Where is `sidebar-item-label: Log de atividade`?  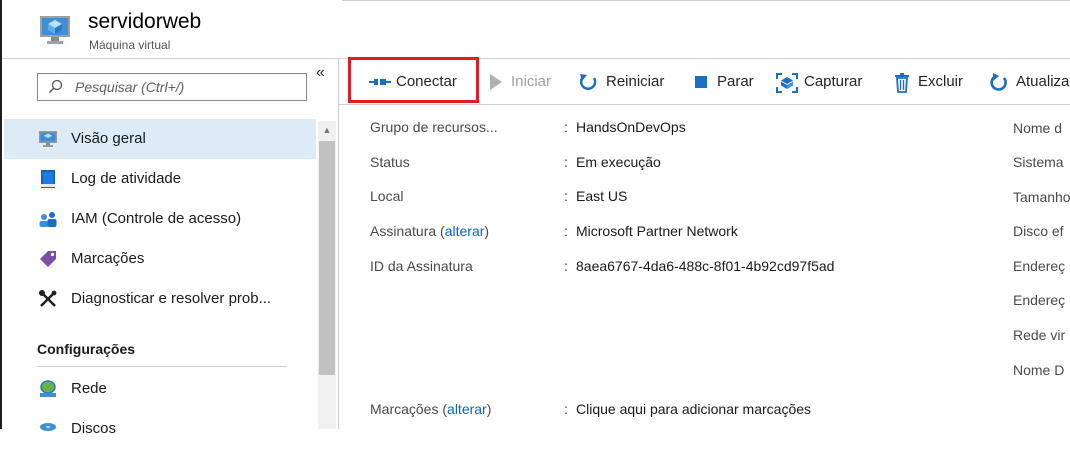
sidebar-item-label: Log de atividade is located at coordinates (126, 178).